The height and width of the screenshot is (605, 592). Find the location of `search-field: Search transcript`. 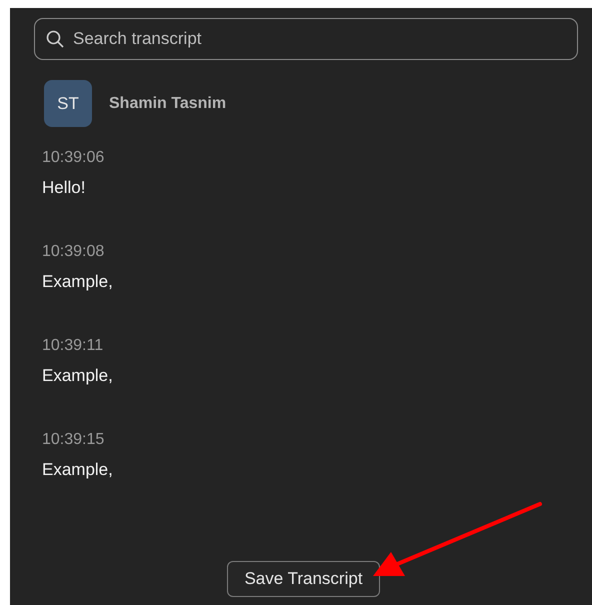

search-field: Search transcript is located at coordinates (306, 39).